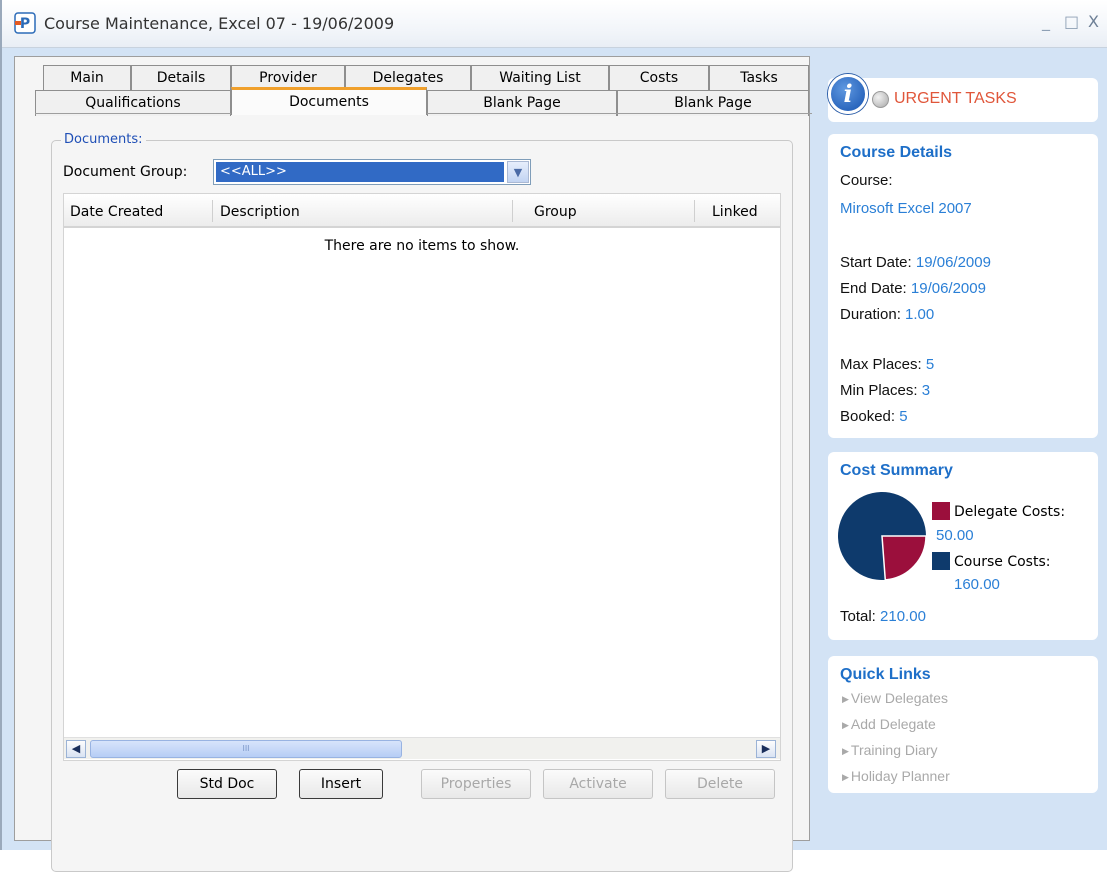 This screenshot has height=872, width=1107. I want to click on total-row: Total: 210.00, so click(883, 616).